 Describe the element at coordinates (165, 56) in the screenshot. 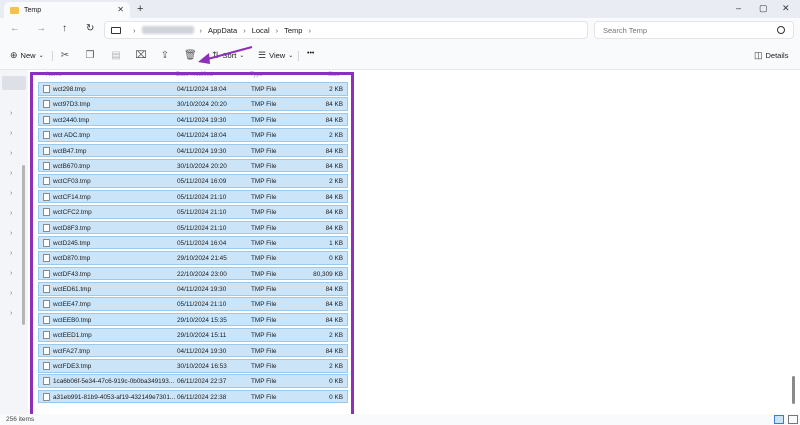

I see `share-icon: ⇪` at that location.